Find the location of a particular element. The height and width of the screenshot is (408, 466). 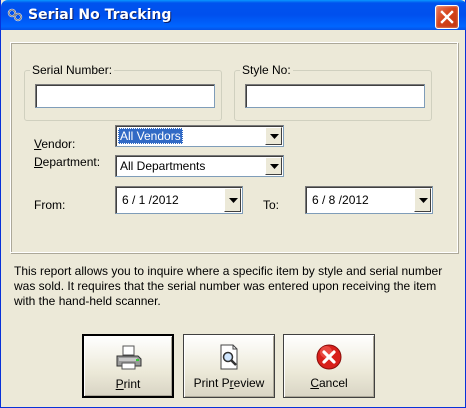

print-preview-button: Print Preview is located at coordinates (229, 366).